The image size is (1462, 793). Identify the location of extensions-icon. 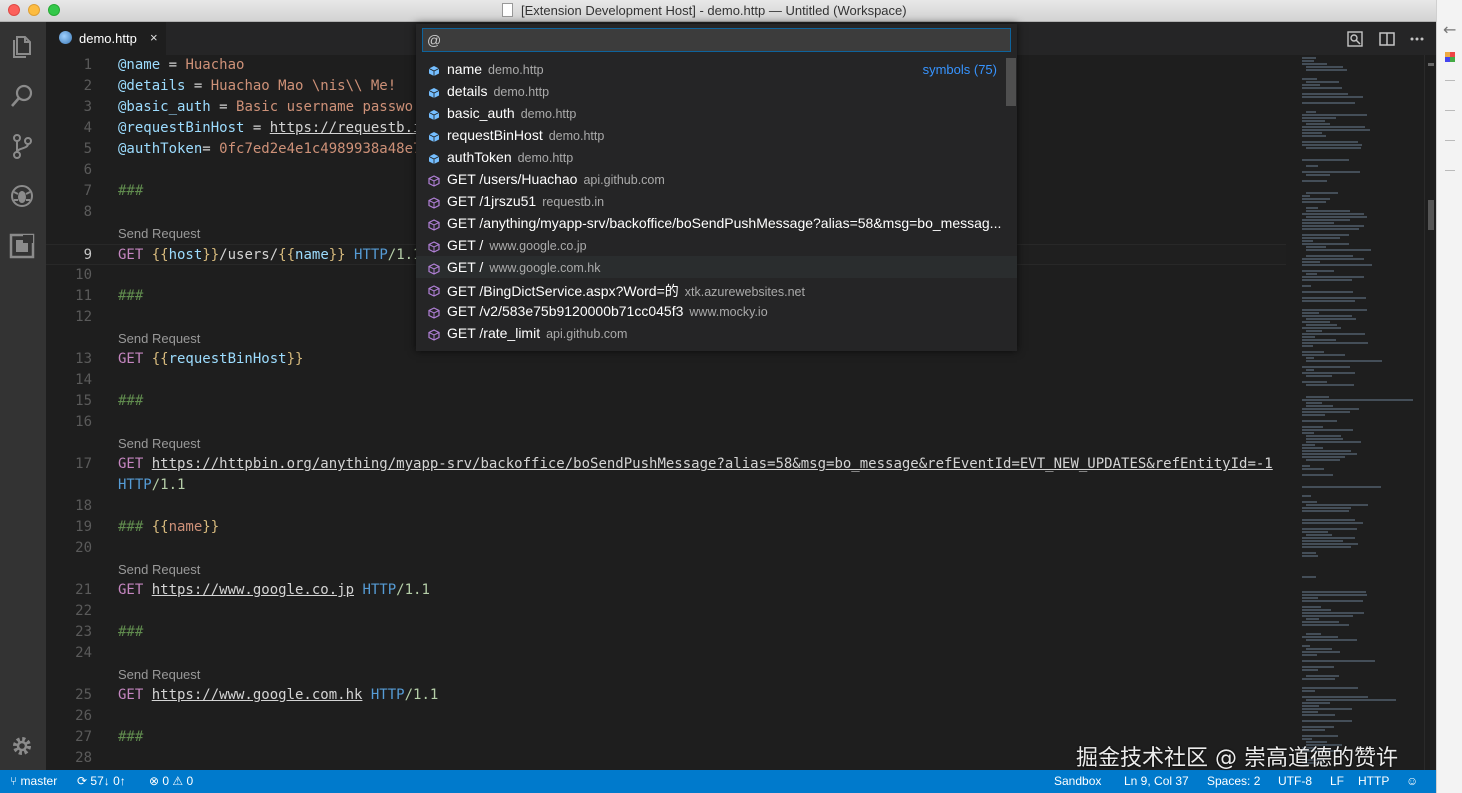
(22, 246).